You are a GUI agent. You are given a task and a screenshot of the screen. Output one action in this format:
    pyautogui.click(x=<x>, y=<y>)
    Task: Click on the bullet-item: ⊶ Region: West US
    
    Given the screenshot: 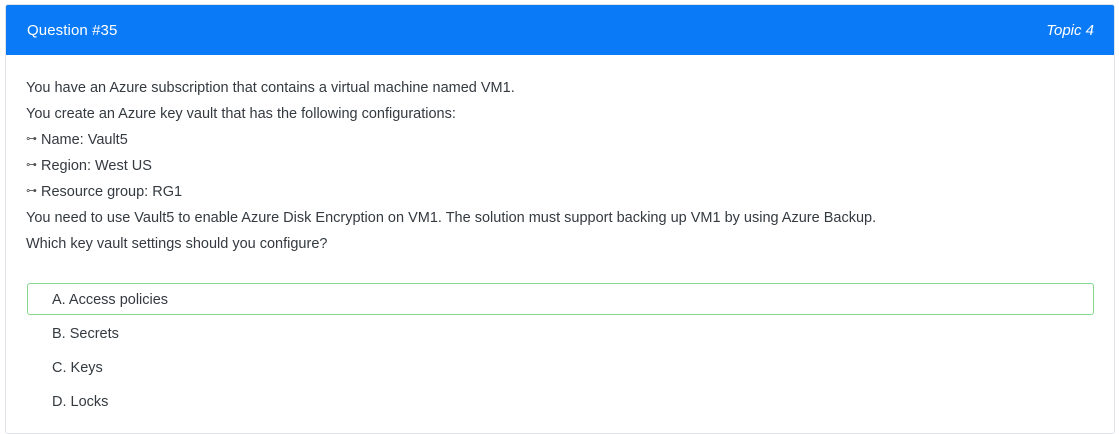 What is the action you would take?
    pyautogui.click(x=89, y=166)
    